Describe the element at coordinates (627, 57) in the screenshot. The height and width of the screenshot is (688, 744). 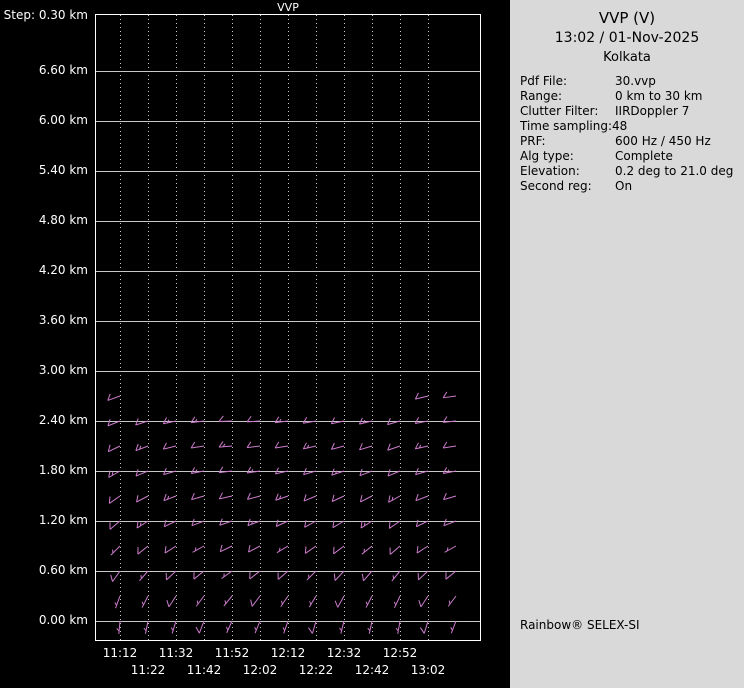
I see `site-name: Kolkata` at that location.